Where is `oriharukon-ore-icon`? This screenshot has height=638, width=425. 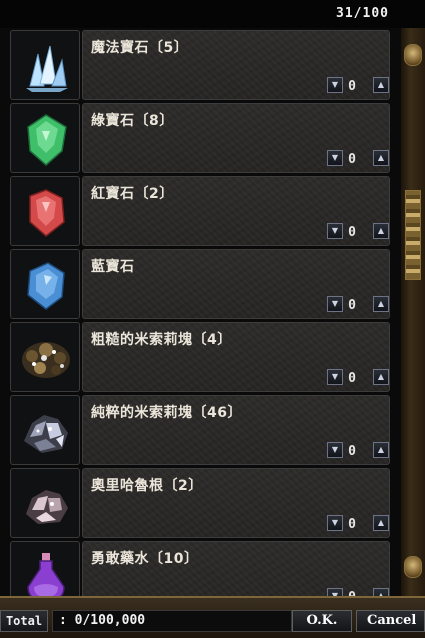 oriharukon-ore-icon is located at coordinates (47, 507).